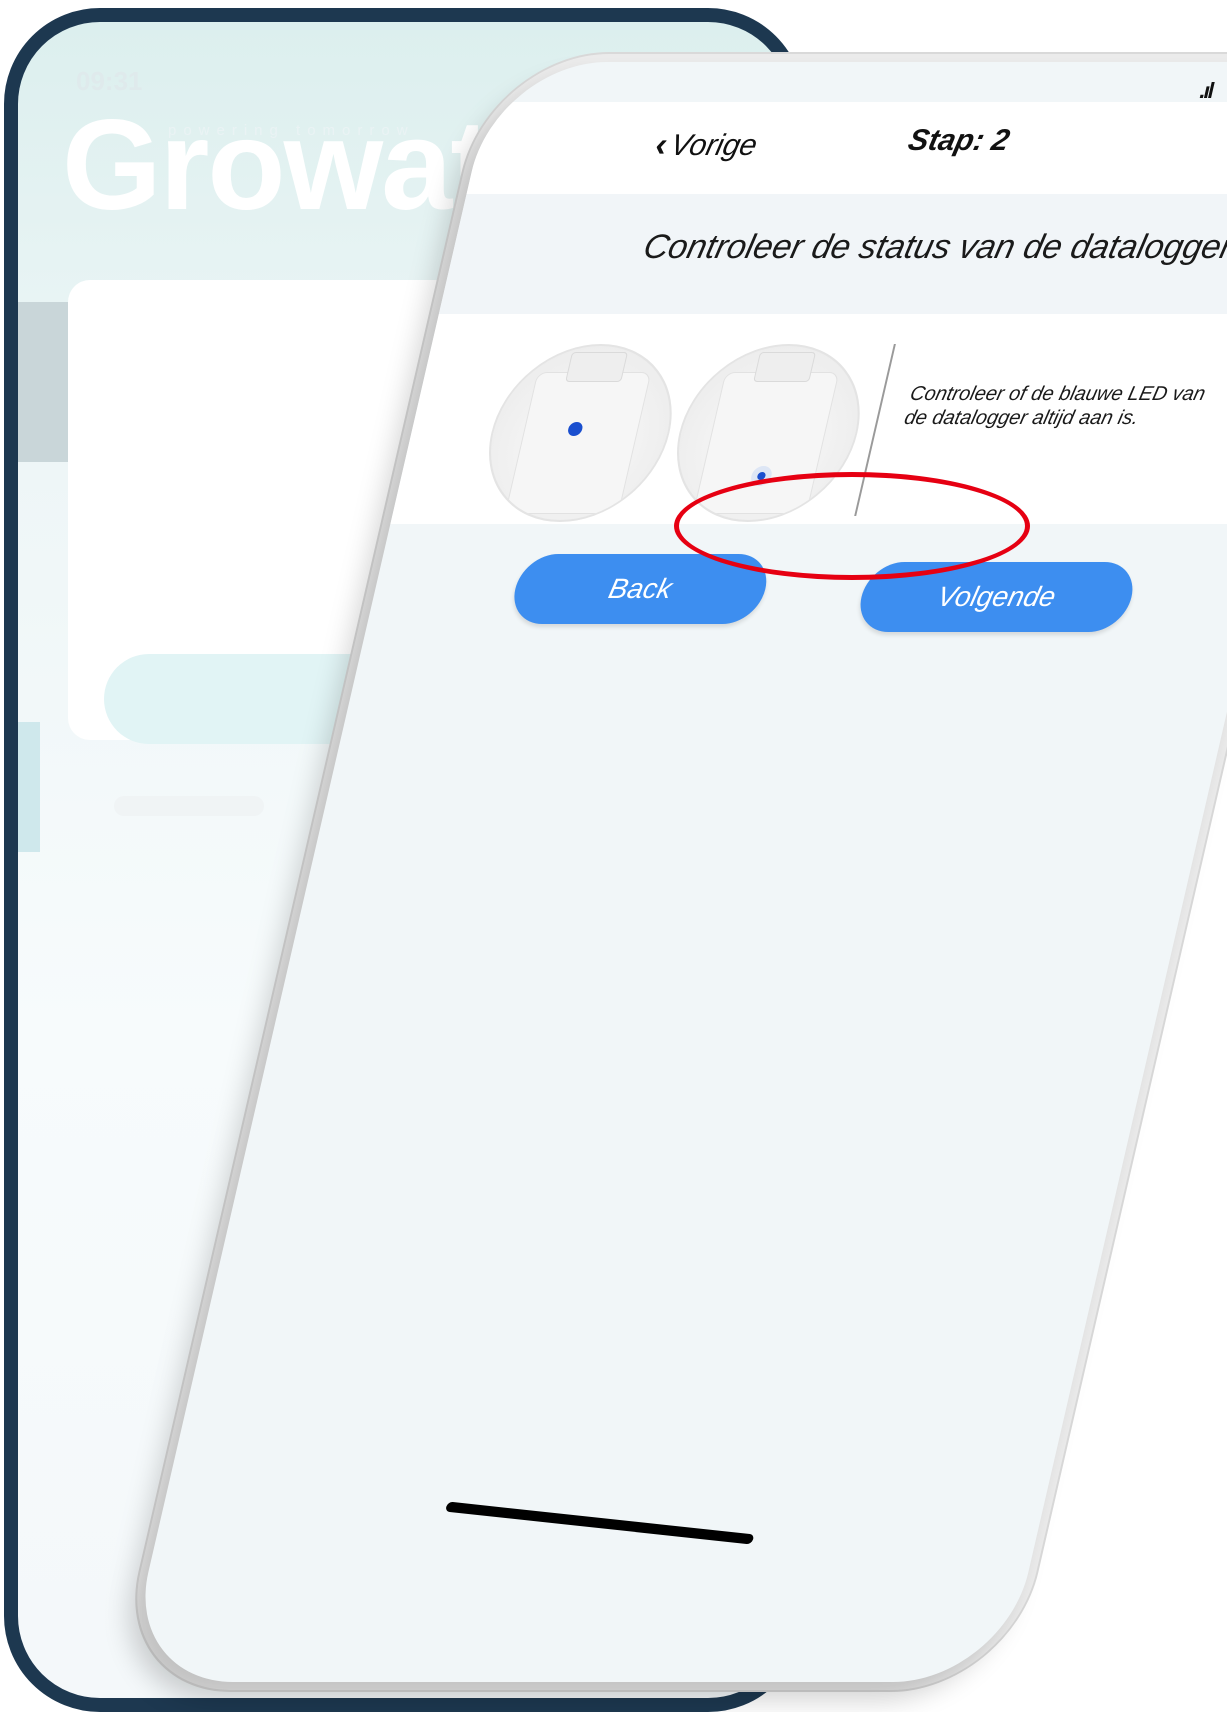  What do you see at coordinates (599, 1523) in the screenshot?
I see `home-indicator` at bounding box center [599, 1523].